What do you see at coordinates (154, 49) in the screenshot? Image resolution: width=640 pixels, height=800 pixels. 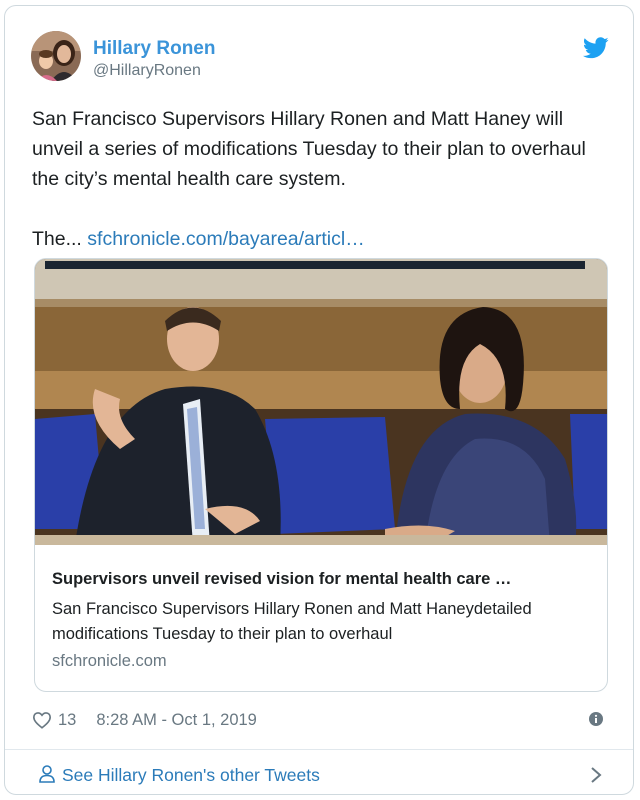 I see `author-name: Hillary Ronen` at bounding box center [154, 49].